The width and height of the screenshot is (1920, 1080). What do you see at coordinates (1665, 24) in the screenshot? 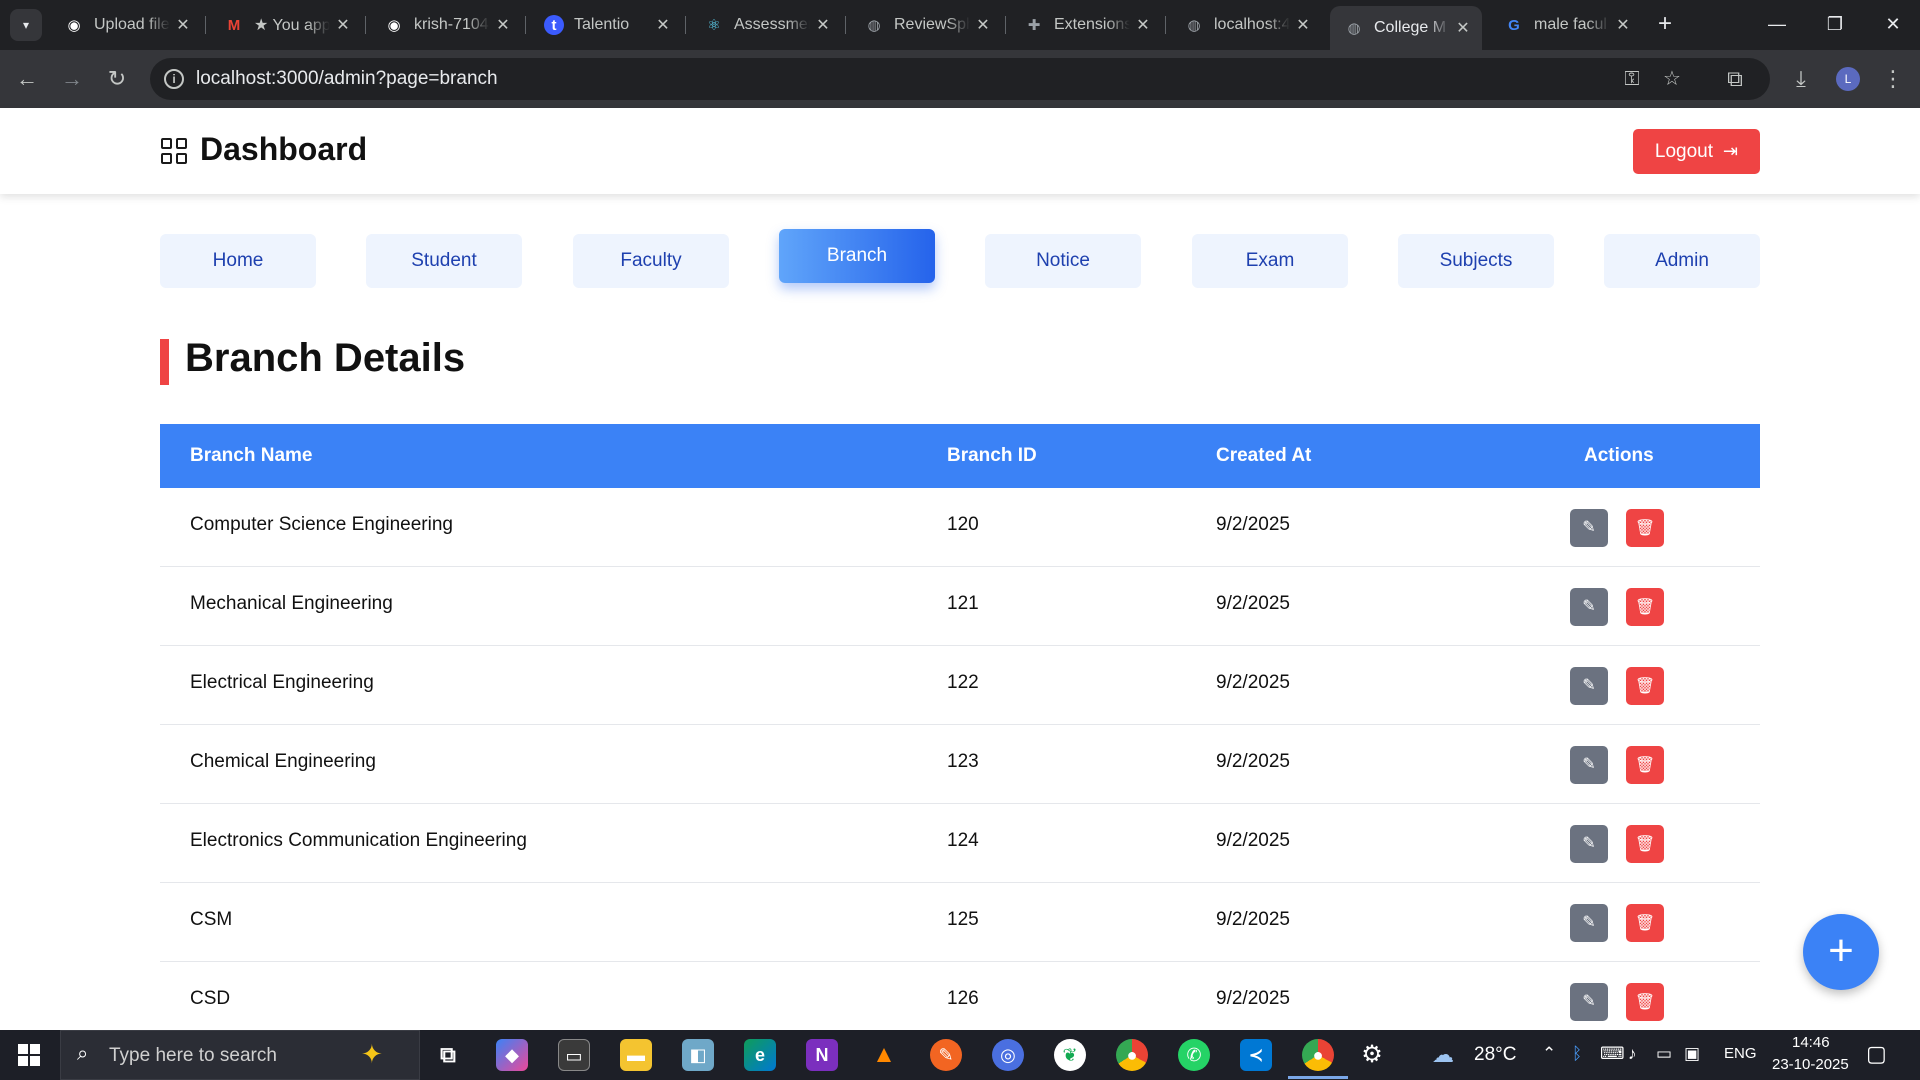
I see `new-tab-button: +` at bounding box center [1665, 24].